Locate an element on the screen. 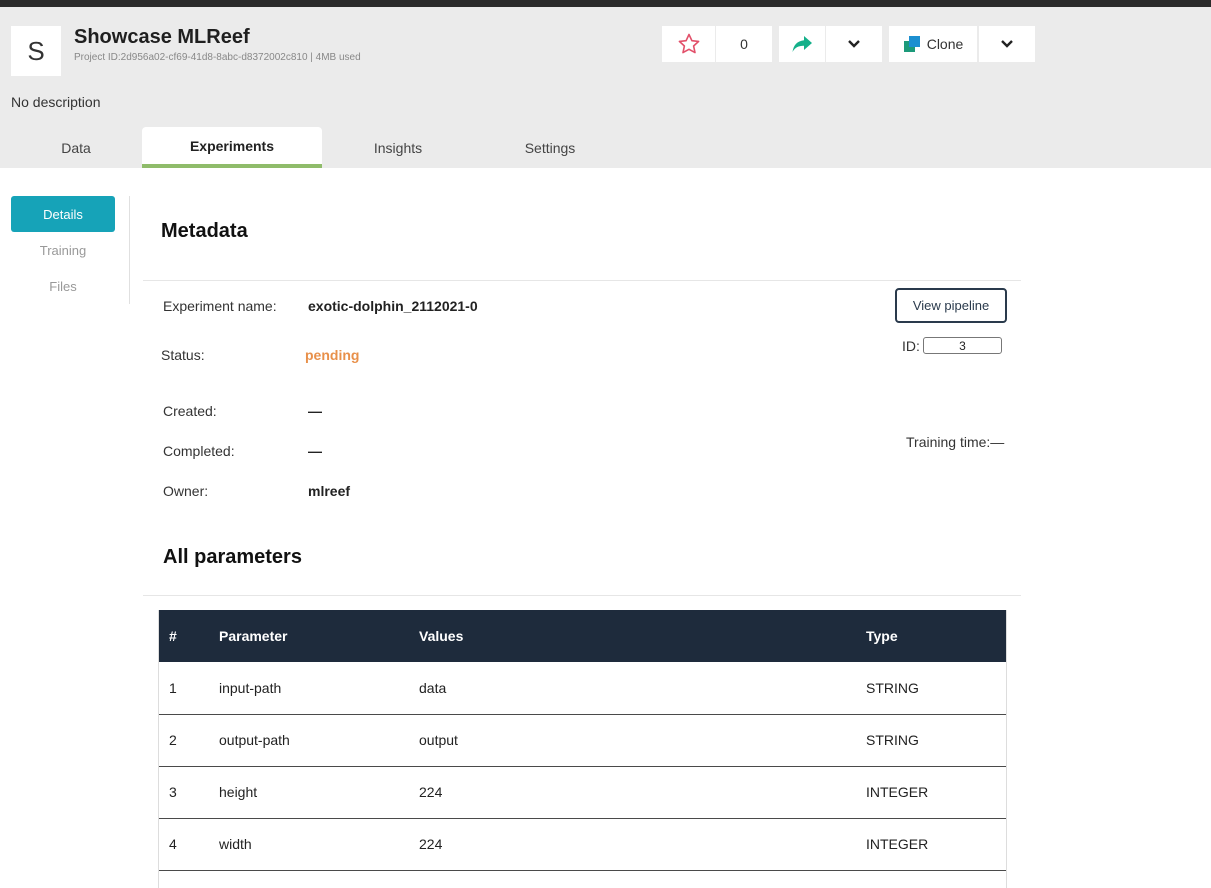  star-button is located at coordinates (688, 44).